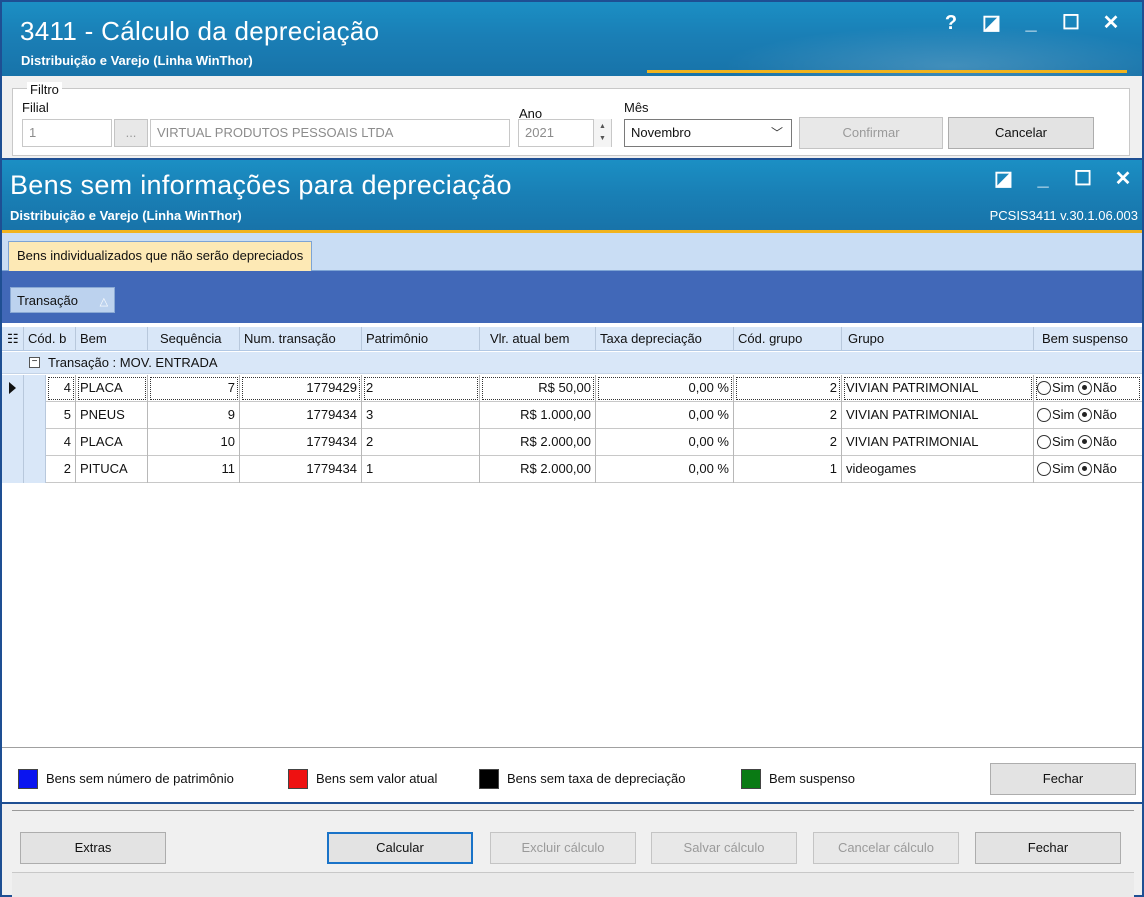  Describe the element at coordinates (61, 469) in the screenshot. I see `cell-cod: 2` at that location.